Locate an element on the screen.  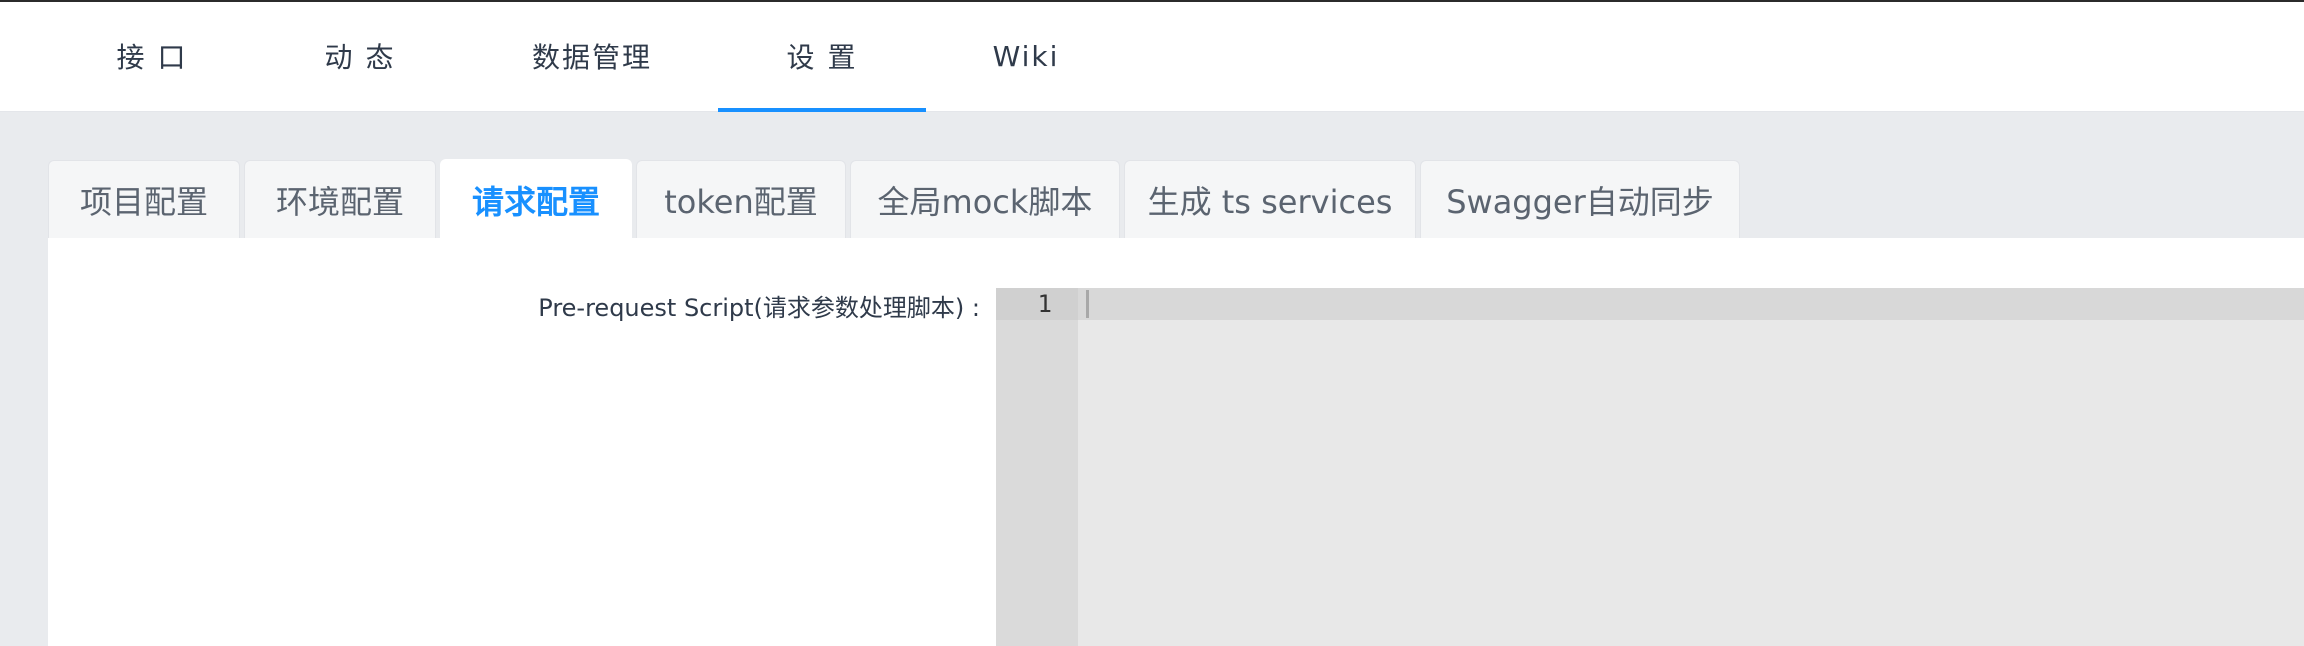
nav-tab-activity: 动 态 is located at coordinates (360, 56).